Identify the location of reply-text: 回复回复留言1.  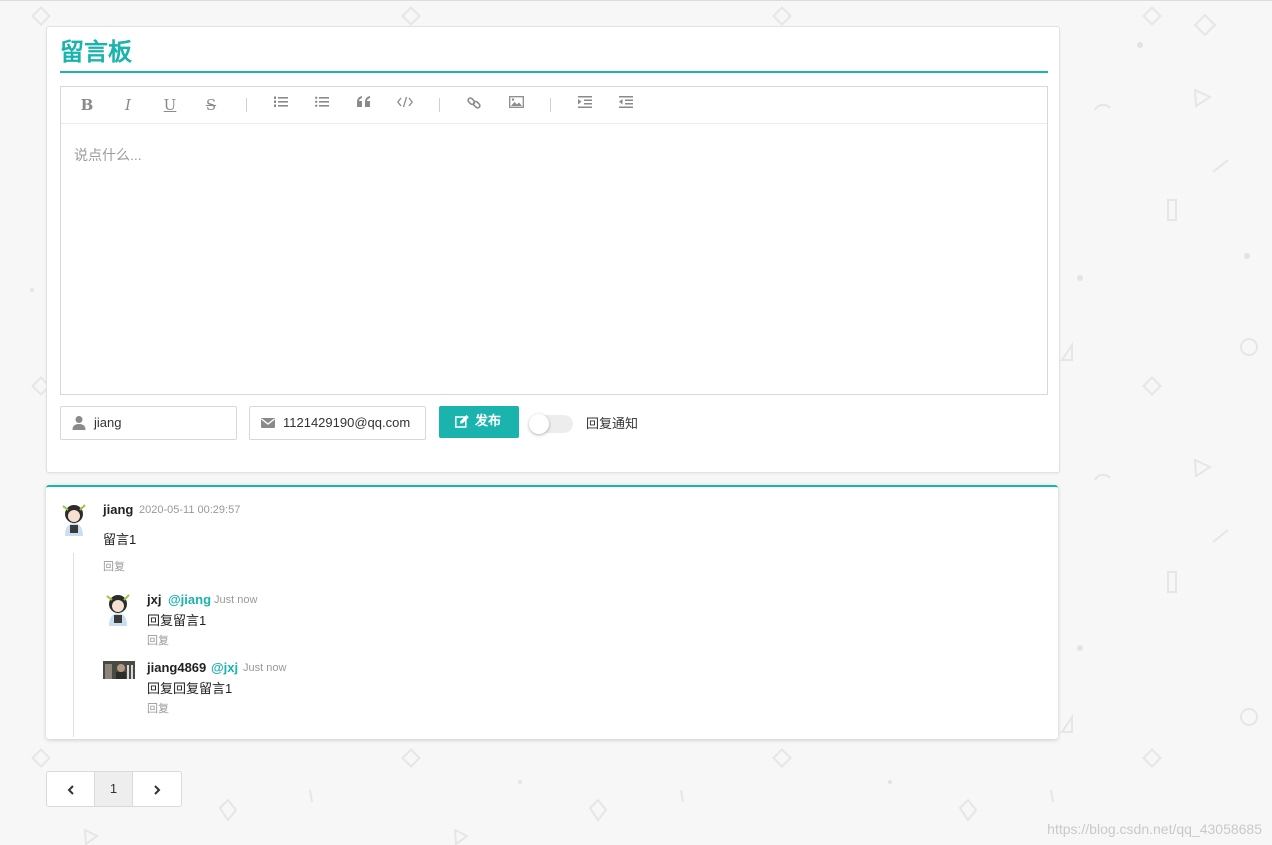
(190, 688).